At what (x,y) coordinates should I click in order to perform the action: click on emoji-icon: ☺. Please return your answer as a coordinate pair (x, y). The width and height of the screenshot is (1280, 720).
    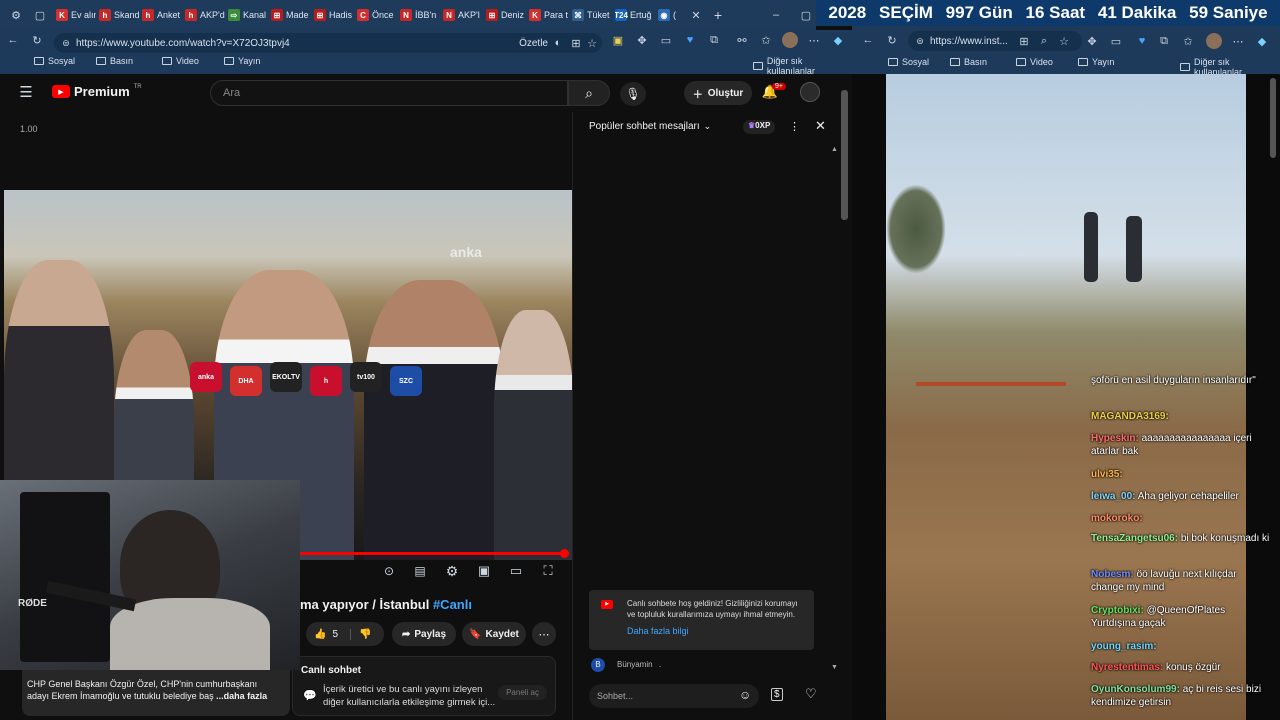
    Looking at the image, I should click on (745, 695).